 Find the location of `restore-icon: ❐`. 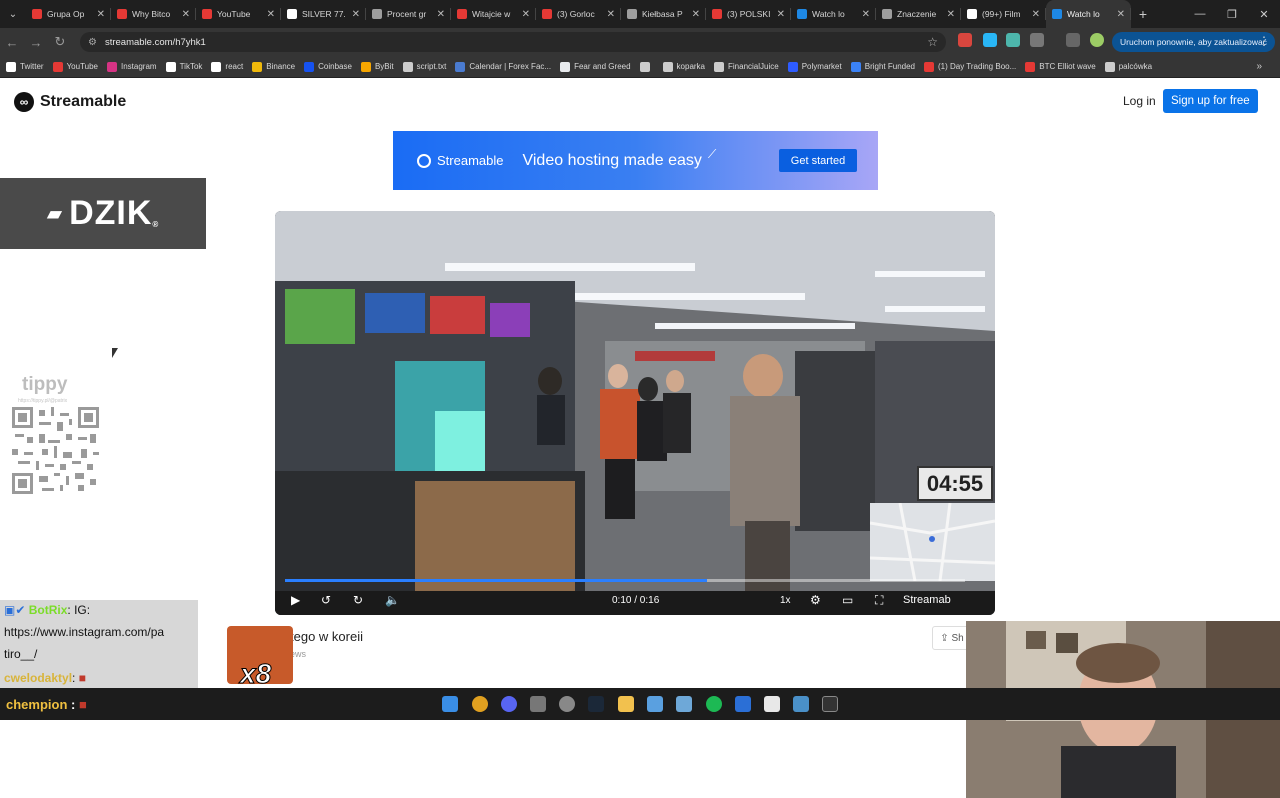

restore-icon: ❐ is located at coordinates (1232, 14).